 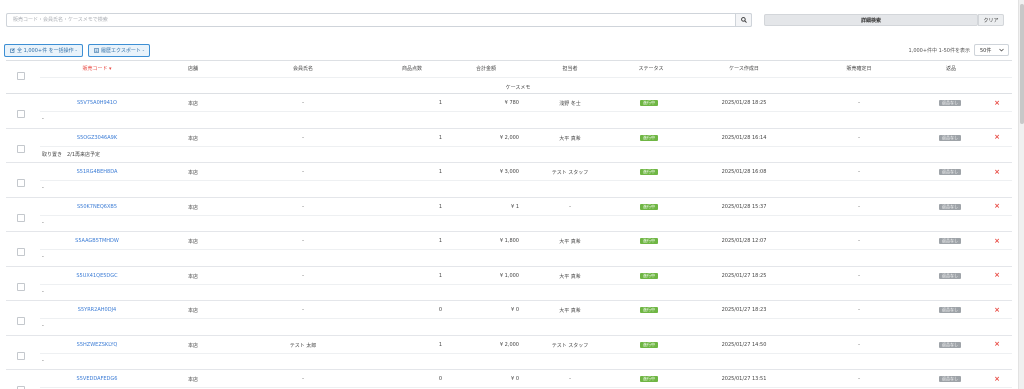 What do you see at coordinates (97, 345) in the screenshot?
I see `sales-code-link: S5HZWEZSKLYQ` at bounding box center [97, 345].